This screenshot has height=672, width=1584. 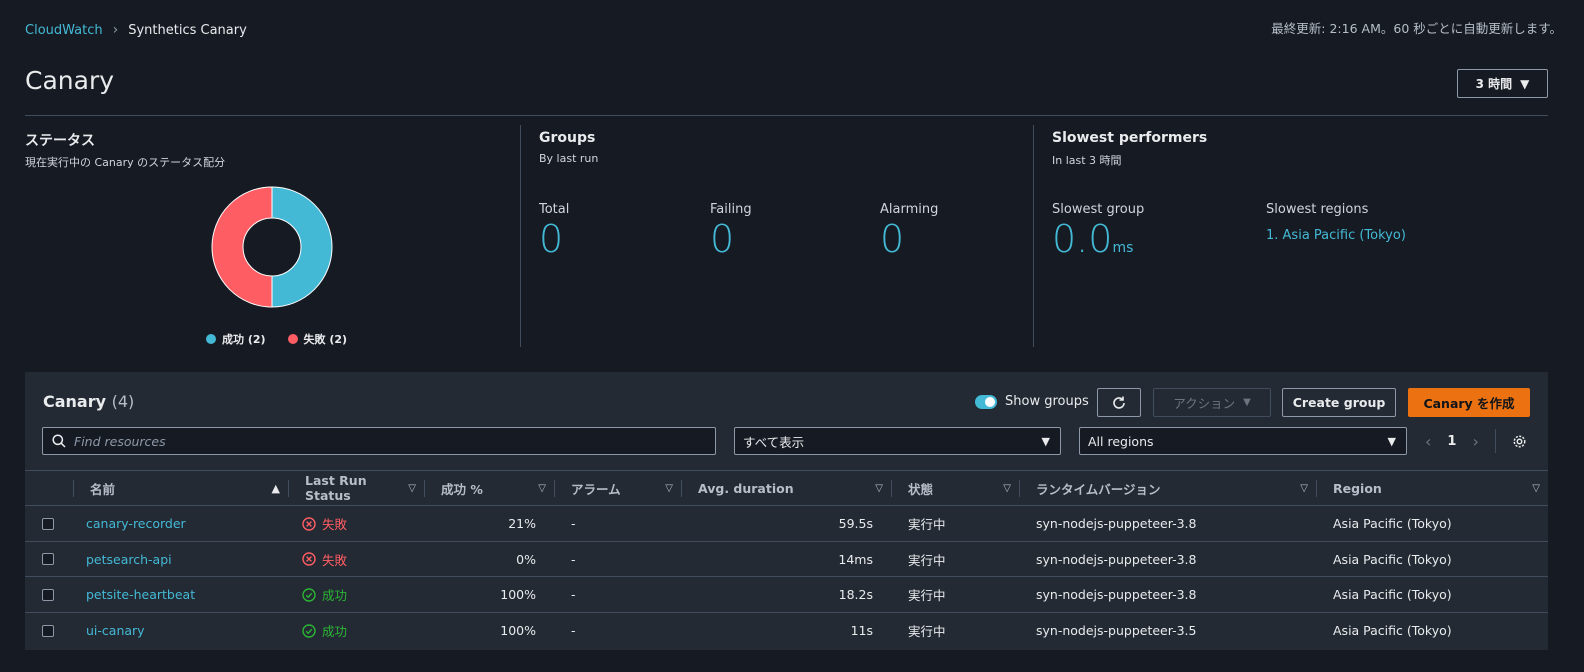 What do you see at coordinates (786, 115) in the screenshot?
I see `header-divider` at bounding box center [786, 115].